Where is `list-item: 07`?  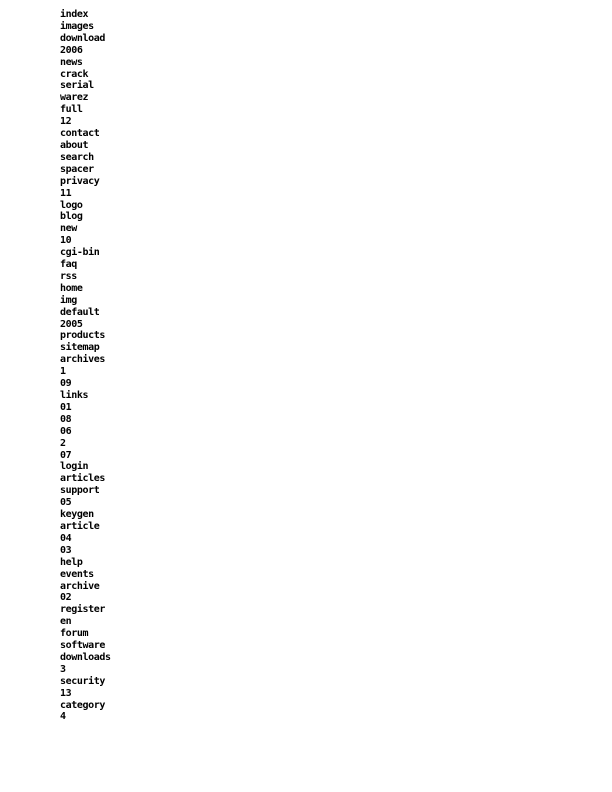 list-item: 07 is located at coordinates (66, 455).